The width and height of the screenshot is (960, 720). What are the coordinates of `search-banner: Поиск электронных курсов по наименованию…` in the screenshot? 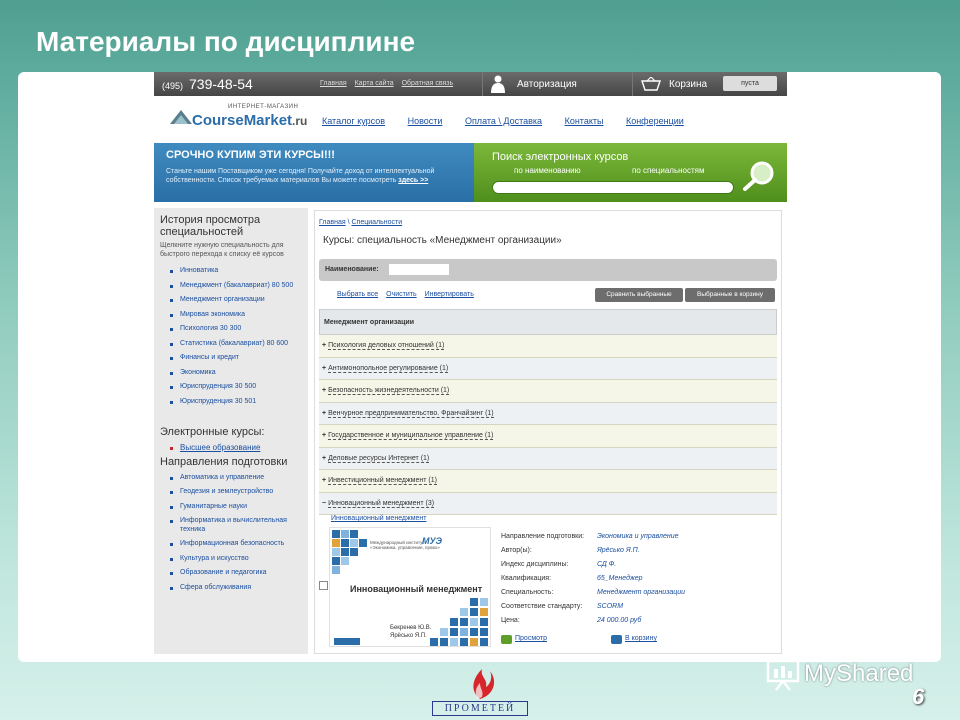 It's located at (630, 172).